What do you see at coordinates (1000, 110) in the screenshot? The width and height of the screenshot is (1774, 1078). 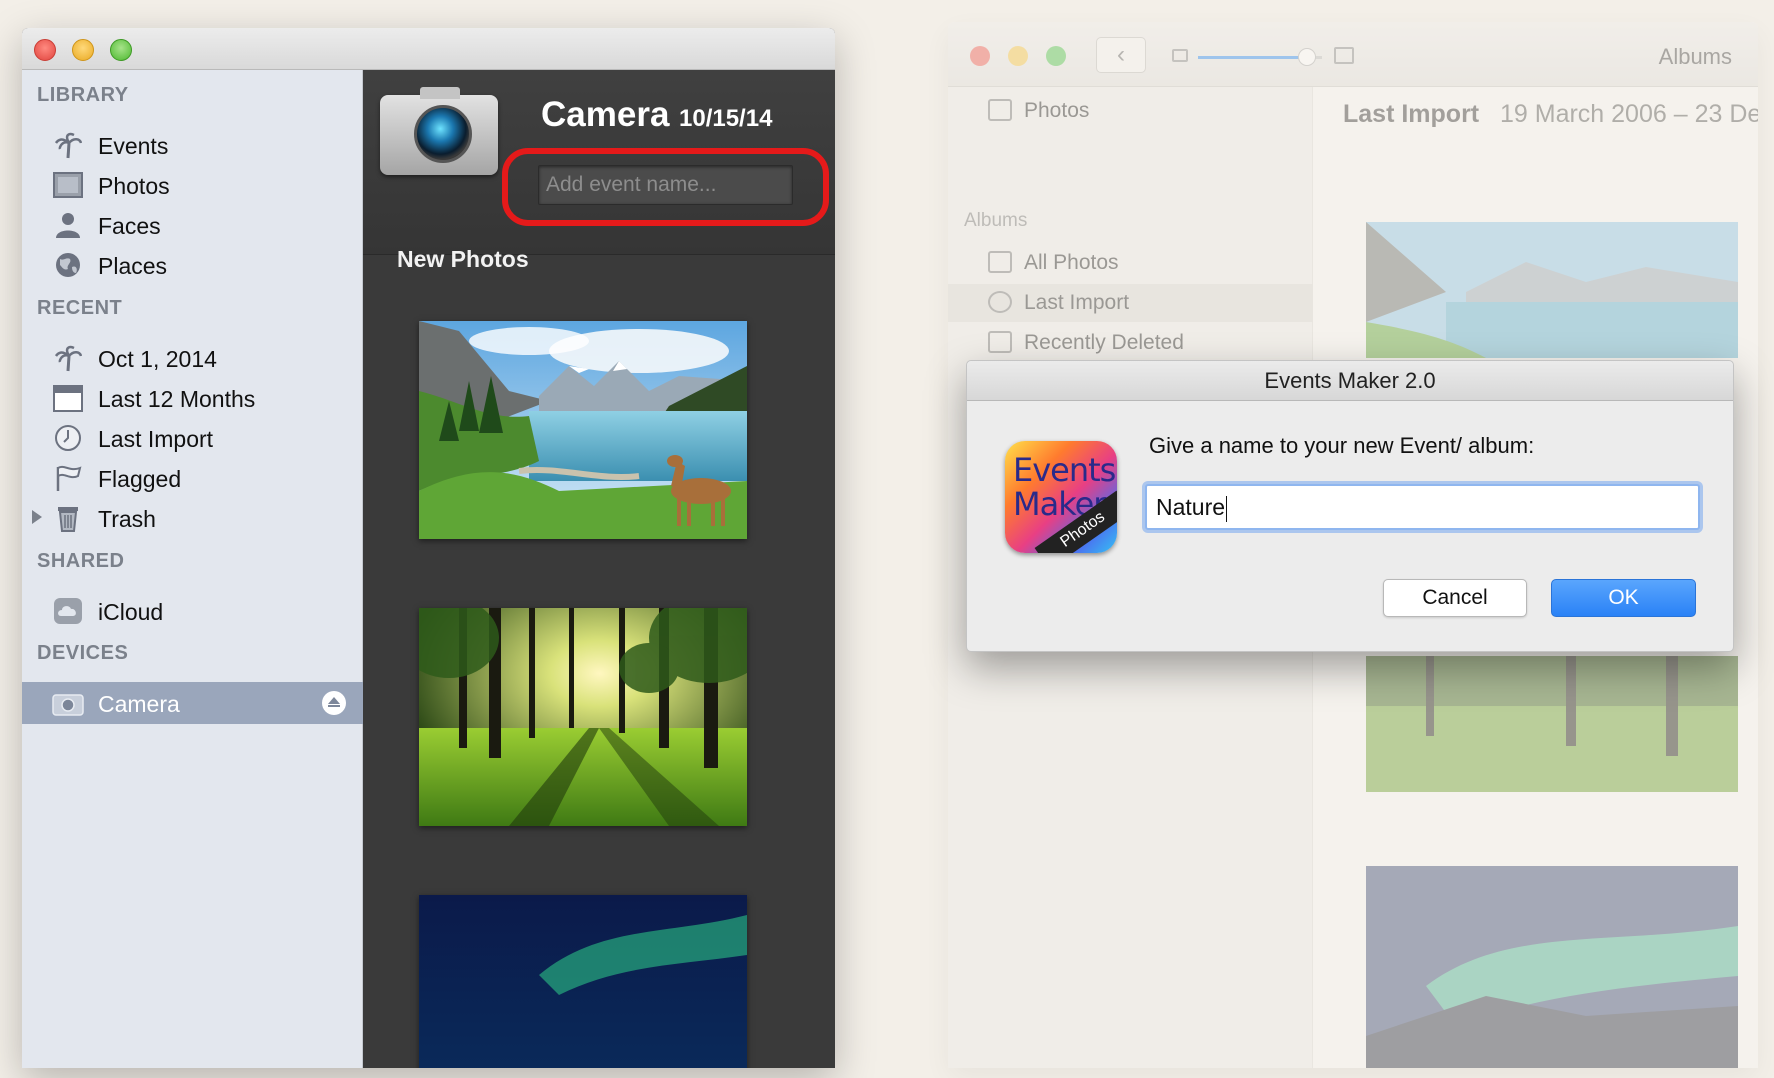 I see `photos-icon` at bounding box center [1000, 110].